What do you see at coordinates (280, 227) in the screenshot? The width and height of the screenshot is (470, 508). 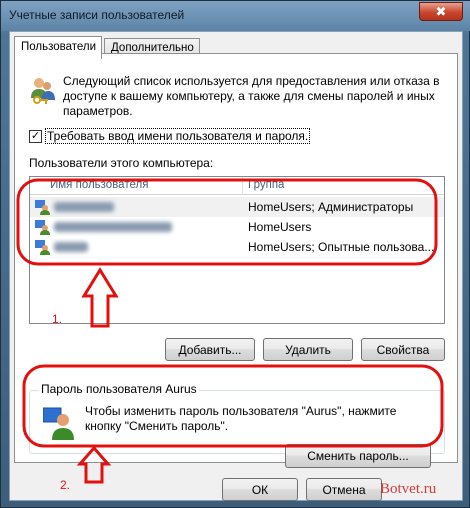 I see `user-group-cell: HomeUsers` at bounding box center [280, 227].